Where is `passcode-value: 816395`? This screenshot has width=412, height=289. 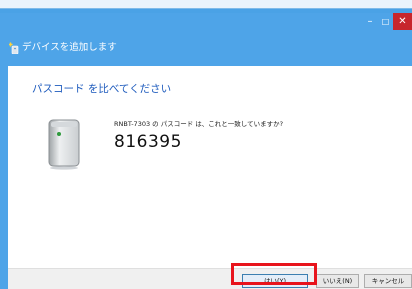
passcode-value: 816395 is located at coordinates (148, 142).